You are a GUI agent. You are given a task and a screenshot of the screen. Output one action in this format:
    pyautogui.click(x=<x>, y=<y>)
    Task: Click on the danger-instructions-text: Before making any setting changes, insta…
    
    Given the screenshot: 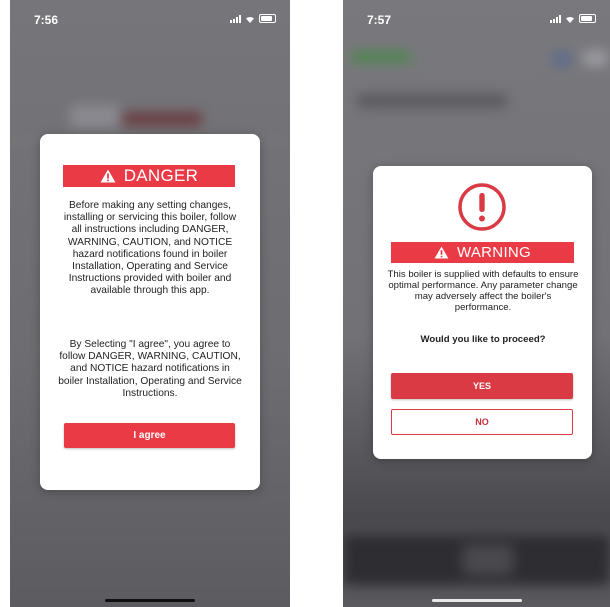 What is the action you would take?
    pyautogui.click(x=150, y=248)
    